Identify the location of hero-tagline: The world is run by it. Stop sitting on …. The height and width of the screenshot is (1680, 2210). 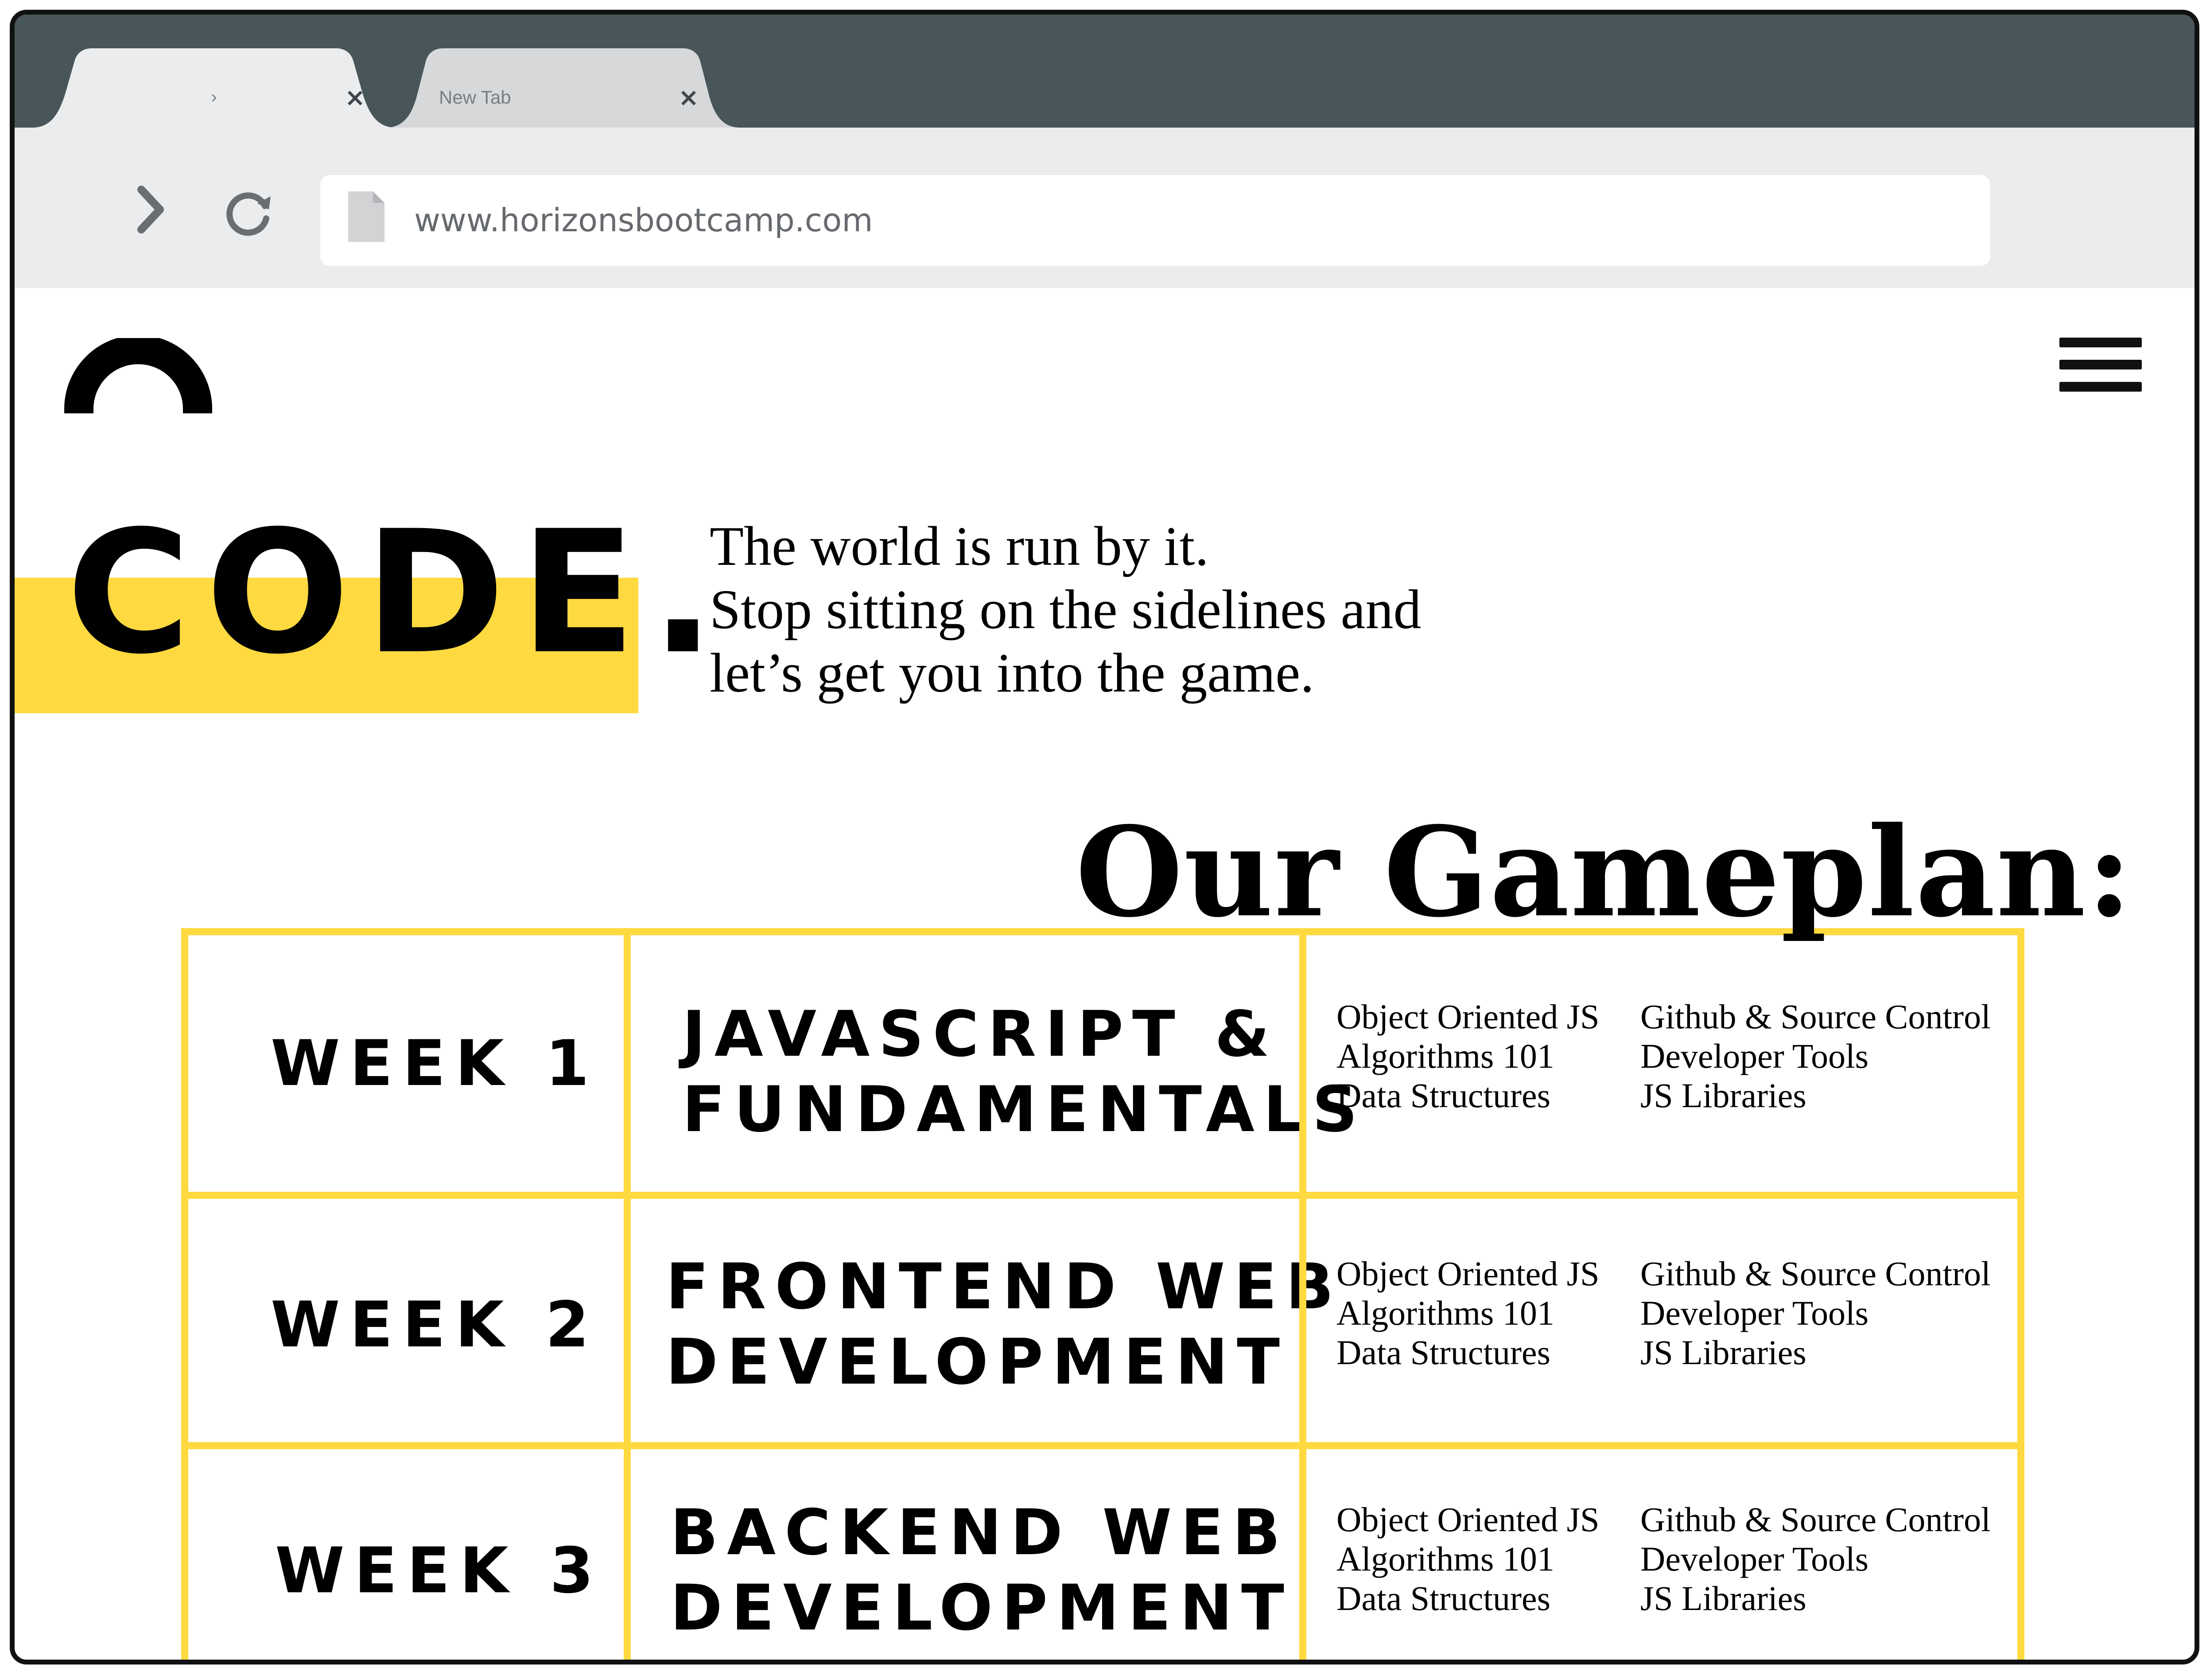
(1065, 610).